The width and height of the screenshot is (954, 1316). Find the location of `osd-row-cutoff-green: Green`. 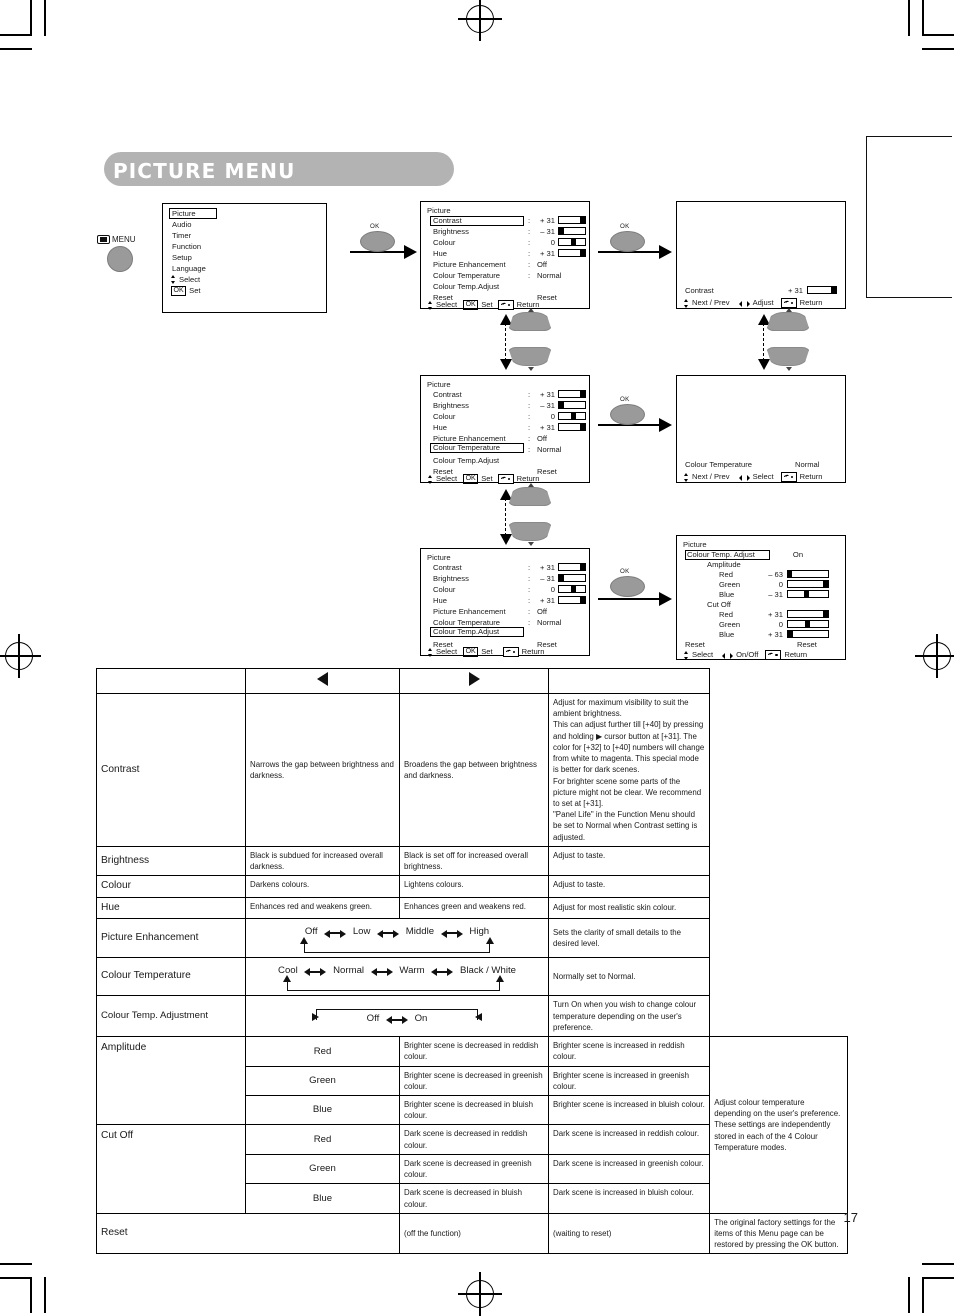

osd-row-cutoff-green: Green is located at coordinates (729, 625).